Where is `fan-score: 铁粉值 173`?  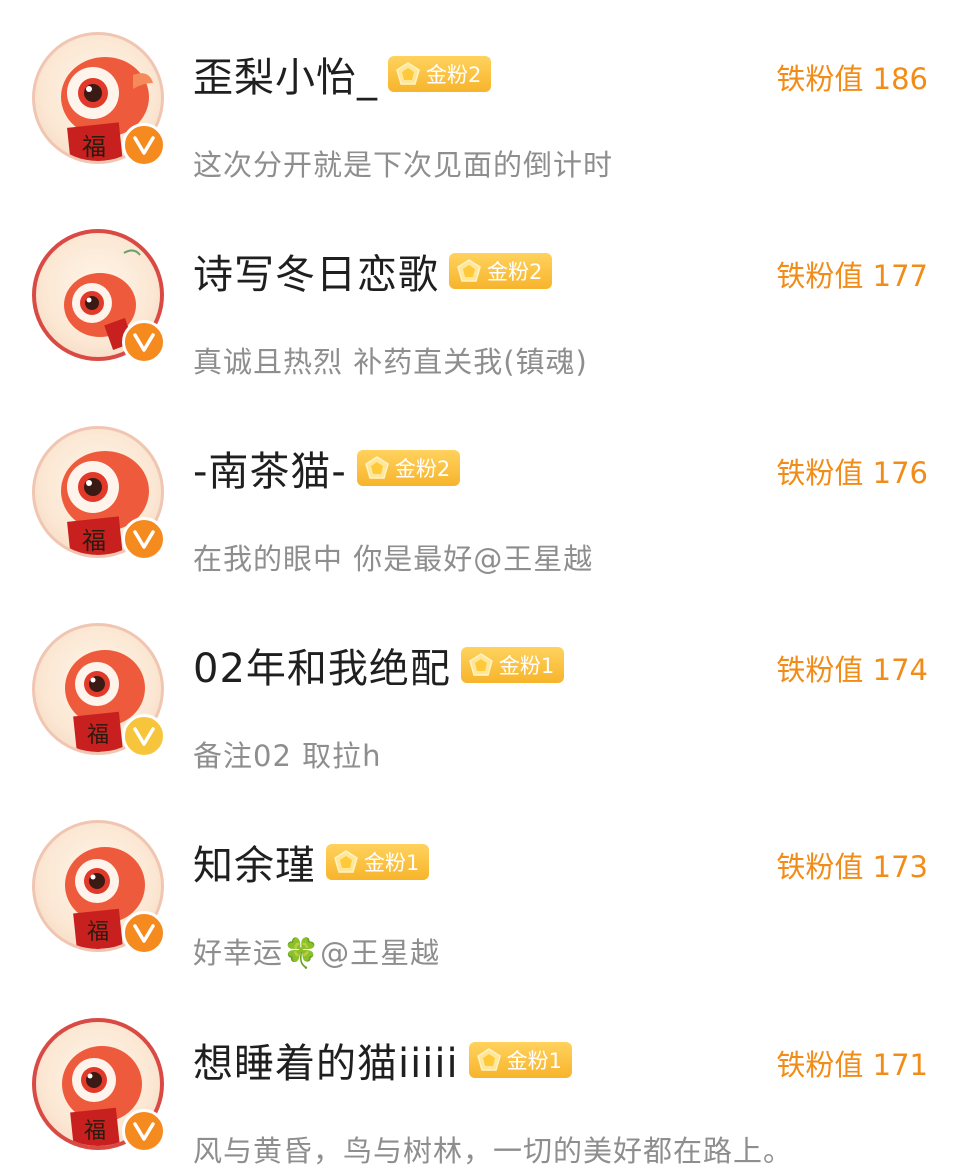
fan-score: 铁粉值 173 is located at coordinates (852, 867).